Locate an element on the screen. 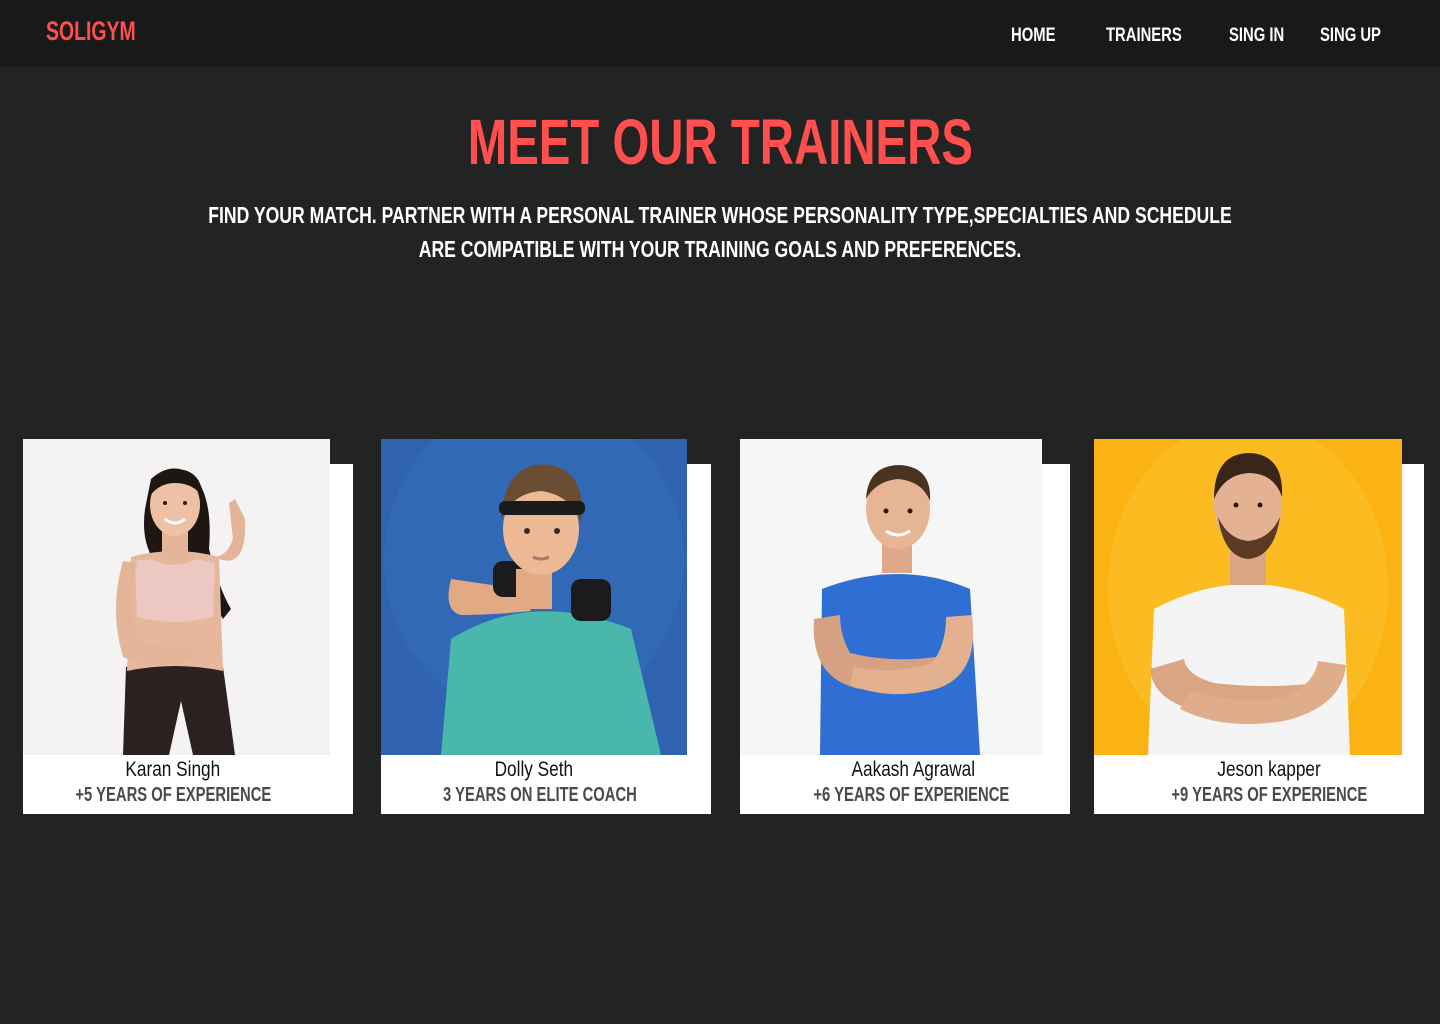 This screenshot has height=1024, width=1440. nav-trainers: TRAINERS is located at coordinates (1144, 36).